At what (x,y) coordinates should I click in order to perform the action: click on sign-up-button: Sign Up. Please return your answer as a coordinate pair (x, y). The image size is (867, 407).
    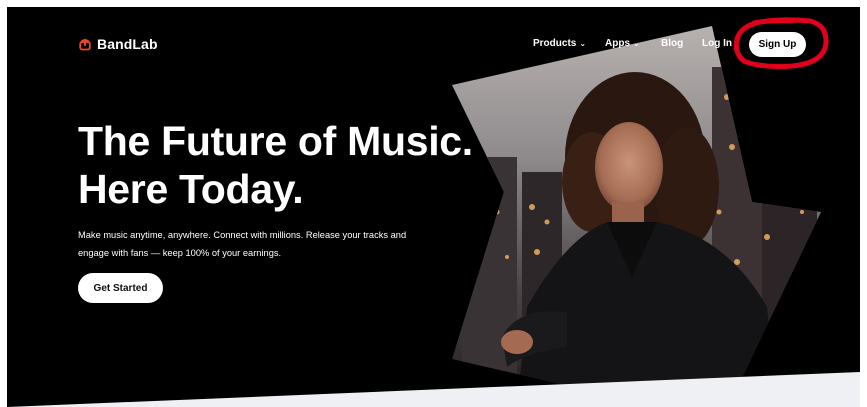
    Looking at the image, I should click on (777, 44).